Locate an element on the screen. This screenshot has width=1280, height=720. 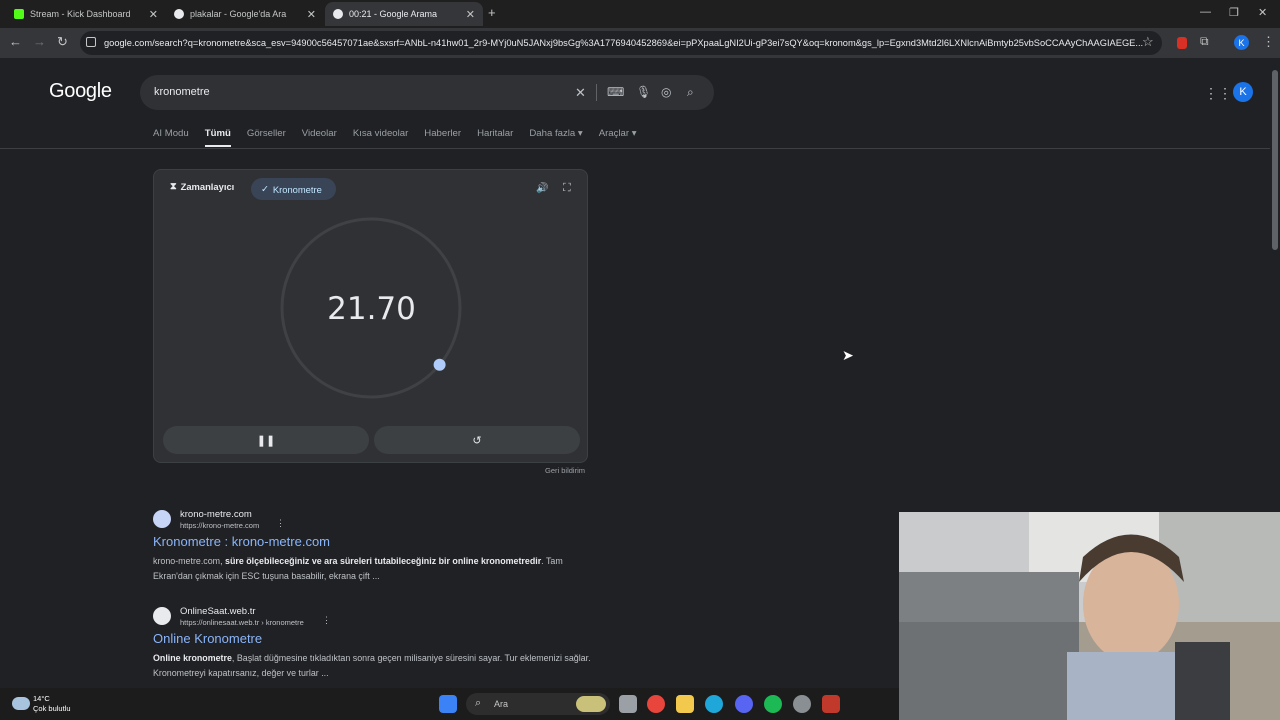
sound-icon: 🔊 is located at coordinates (542, 188).